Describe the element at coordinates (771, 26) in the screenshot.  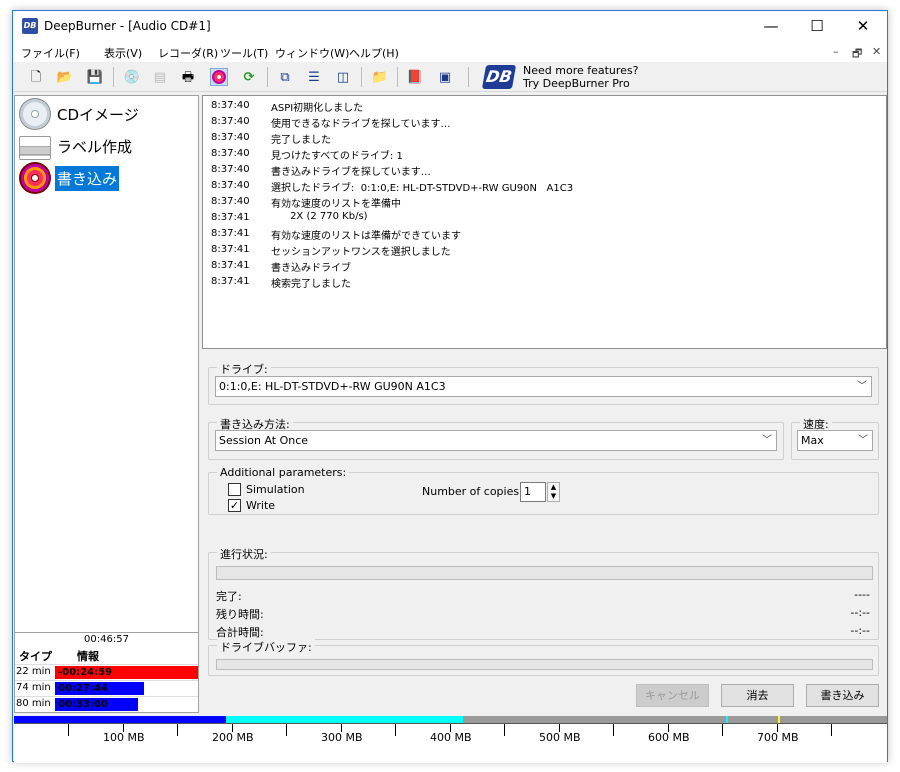
I see `minimize-button: —` at that location.